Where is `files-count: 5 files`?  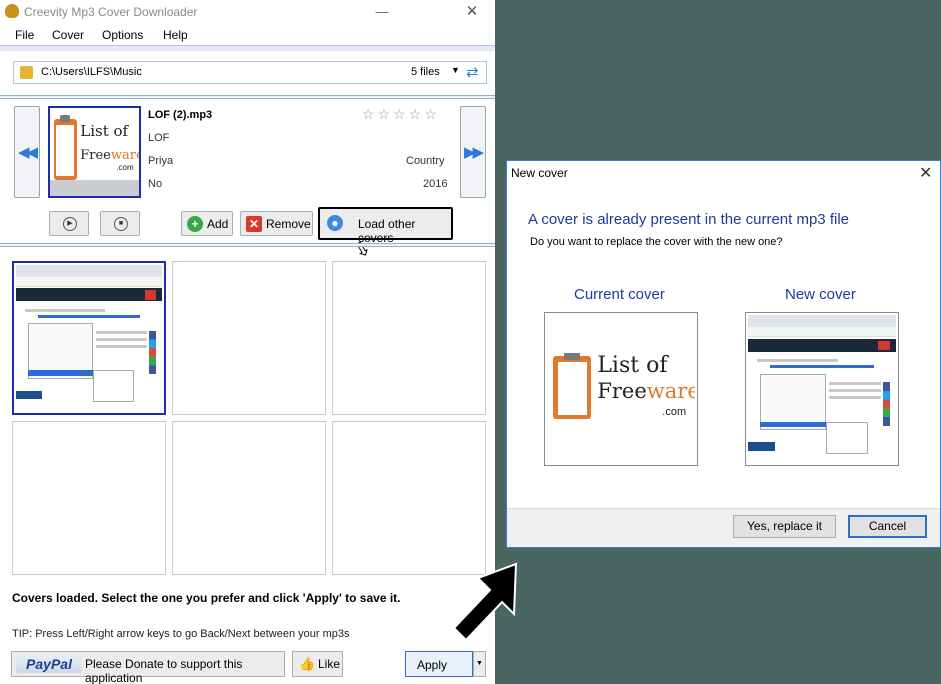
files-count: 5 files is located at coordinates (425, 72).